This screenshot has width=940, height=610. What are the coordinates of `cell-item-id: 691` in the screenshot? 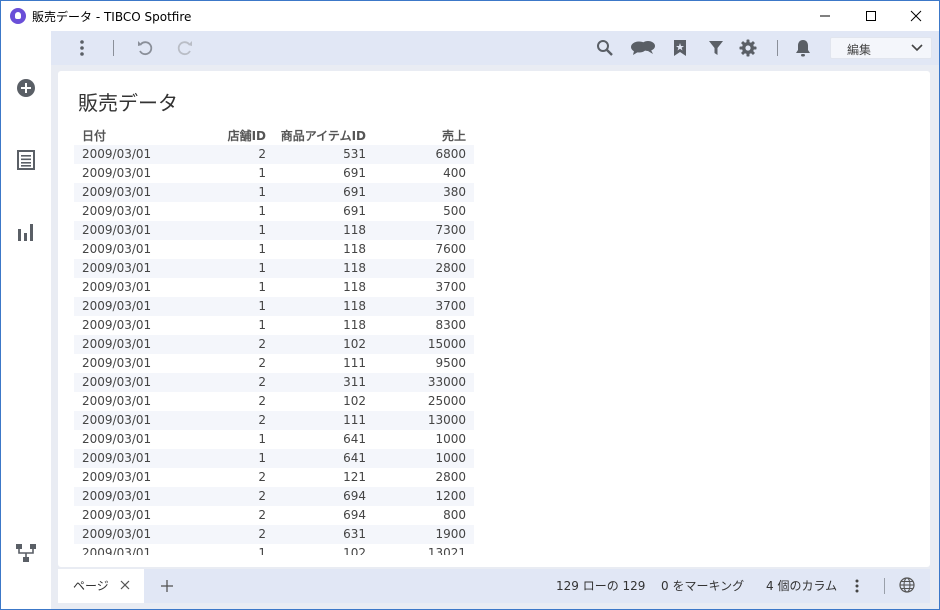 It's located at (354, 192).